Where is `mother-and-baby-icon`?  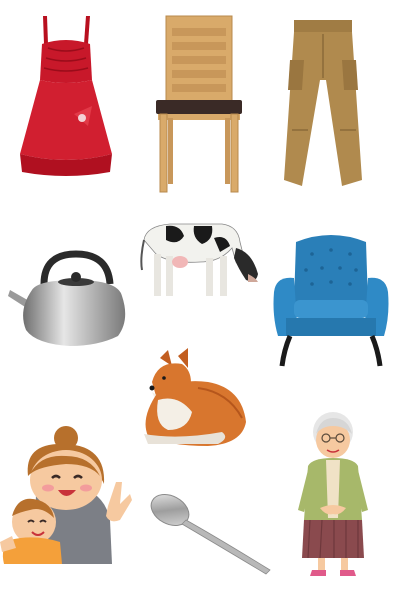 mother-and-baby-icon is located at coordinates (67, 494).